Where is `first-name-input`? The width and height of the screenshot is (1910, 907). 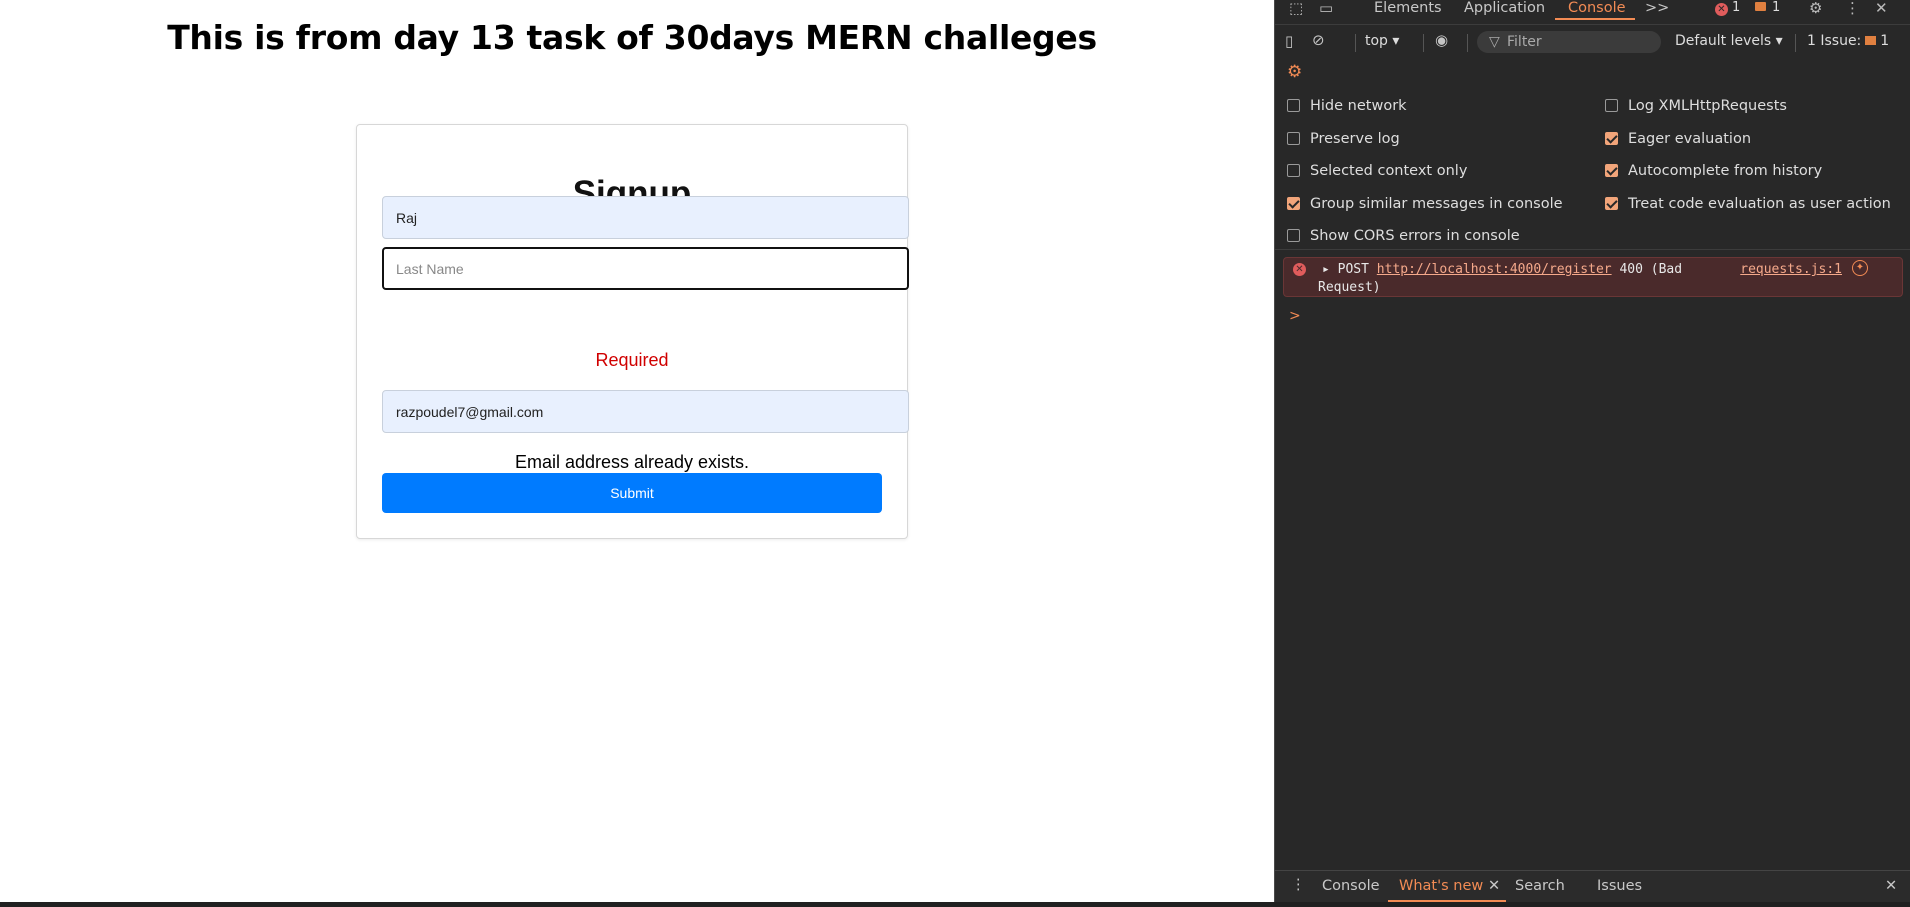
first-name-input is located at coordinates (645, 217).